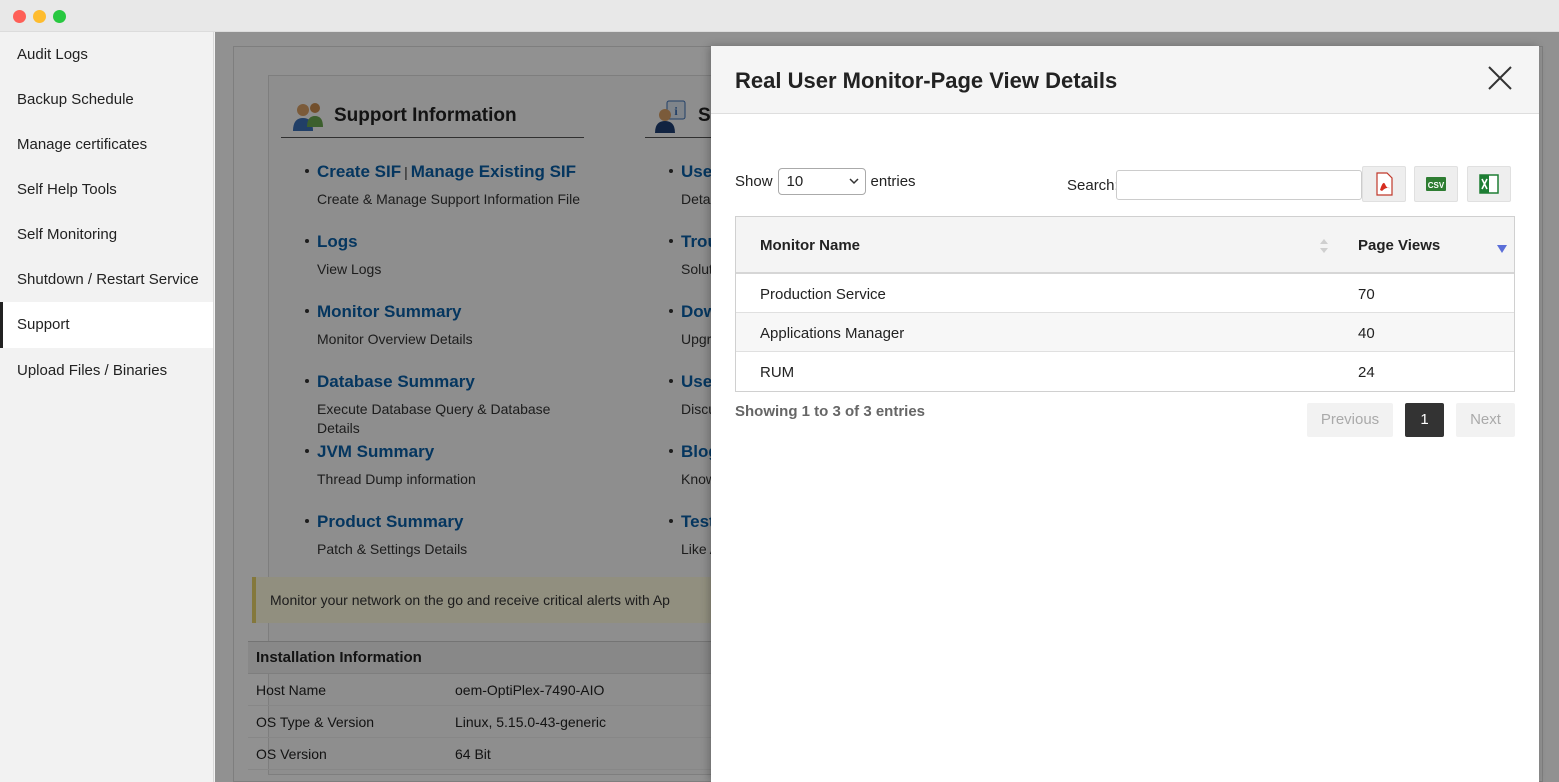  I want to click on svg-text: CSV, so click(1436, 185).